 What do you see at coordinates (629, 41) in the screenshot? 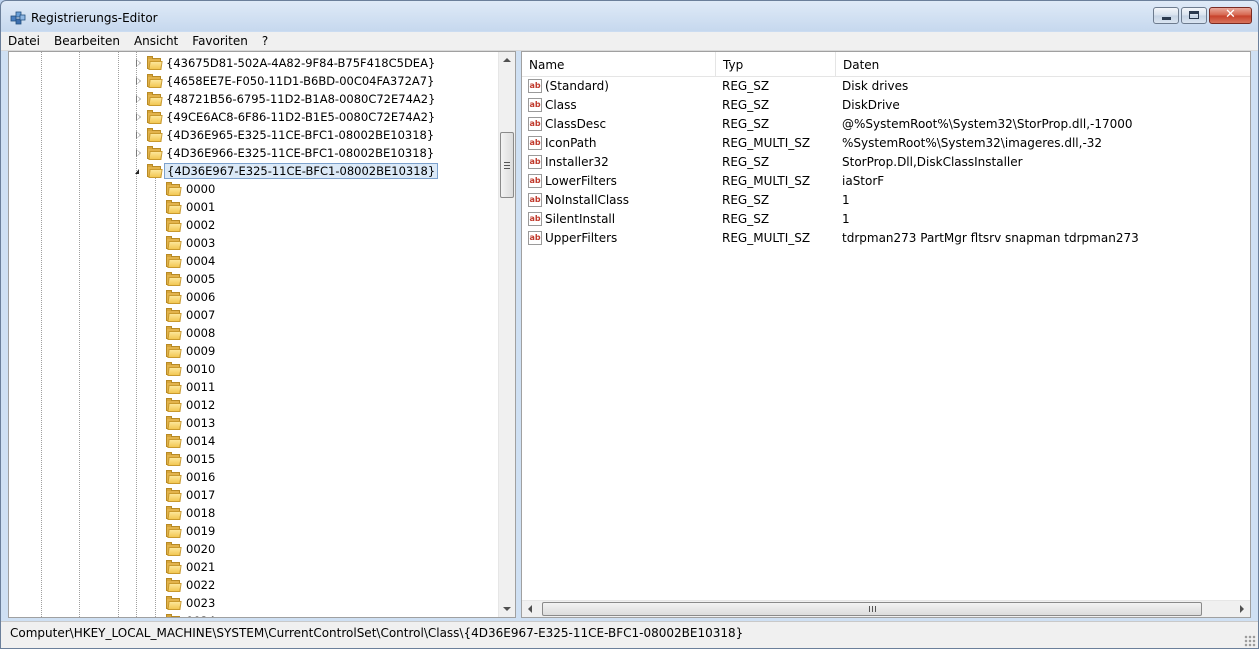
I see `menu-bar: Datei Bearbeiten Ansicht Favoriten ?` at bounding box center [629, 41].